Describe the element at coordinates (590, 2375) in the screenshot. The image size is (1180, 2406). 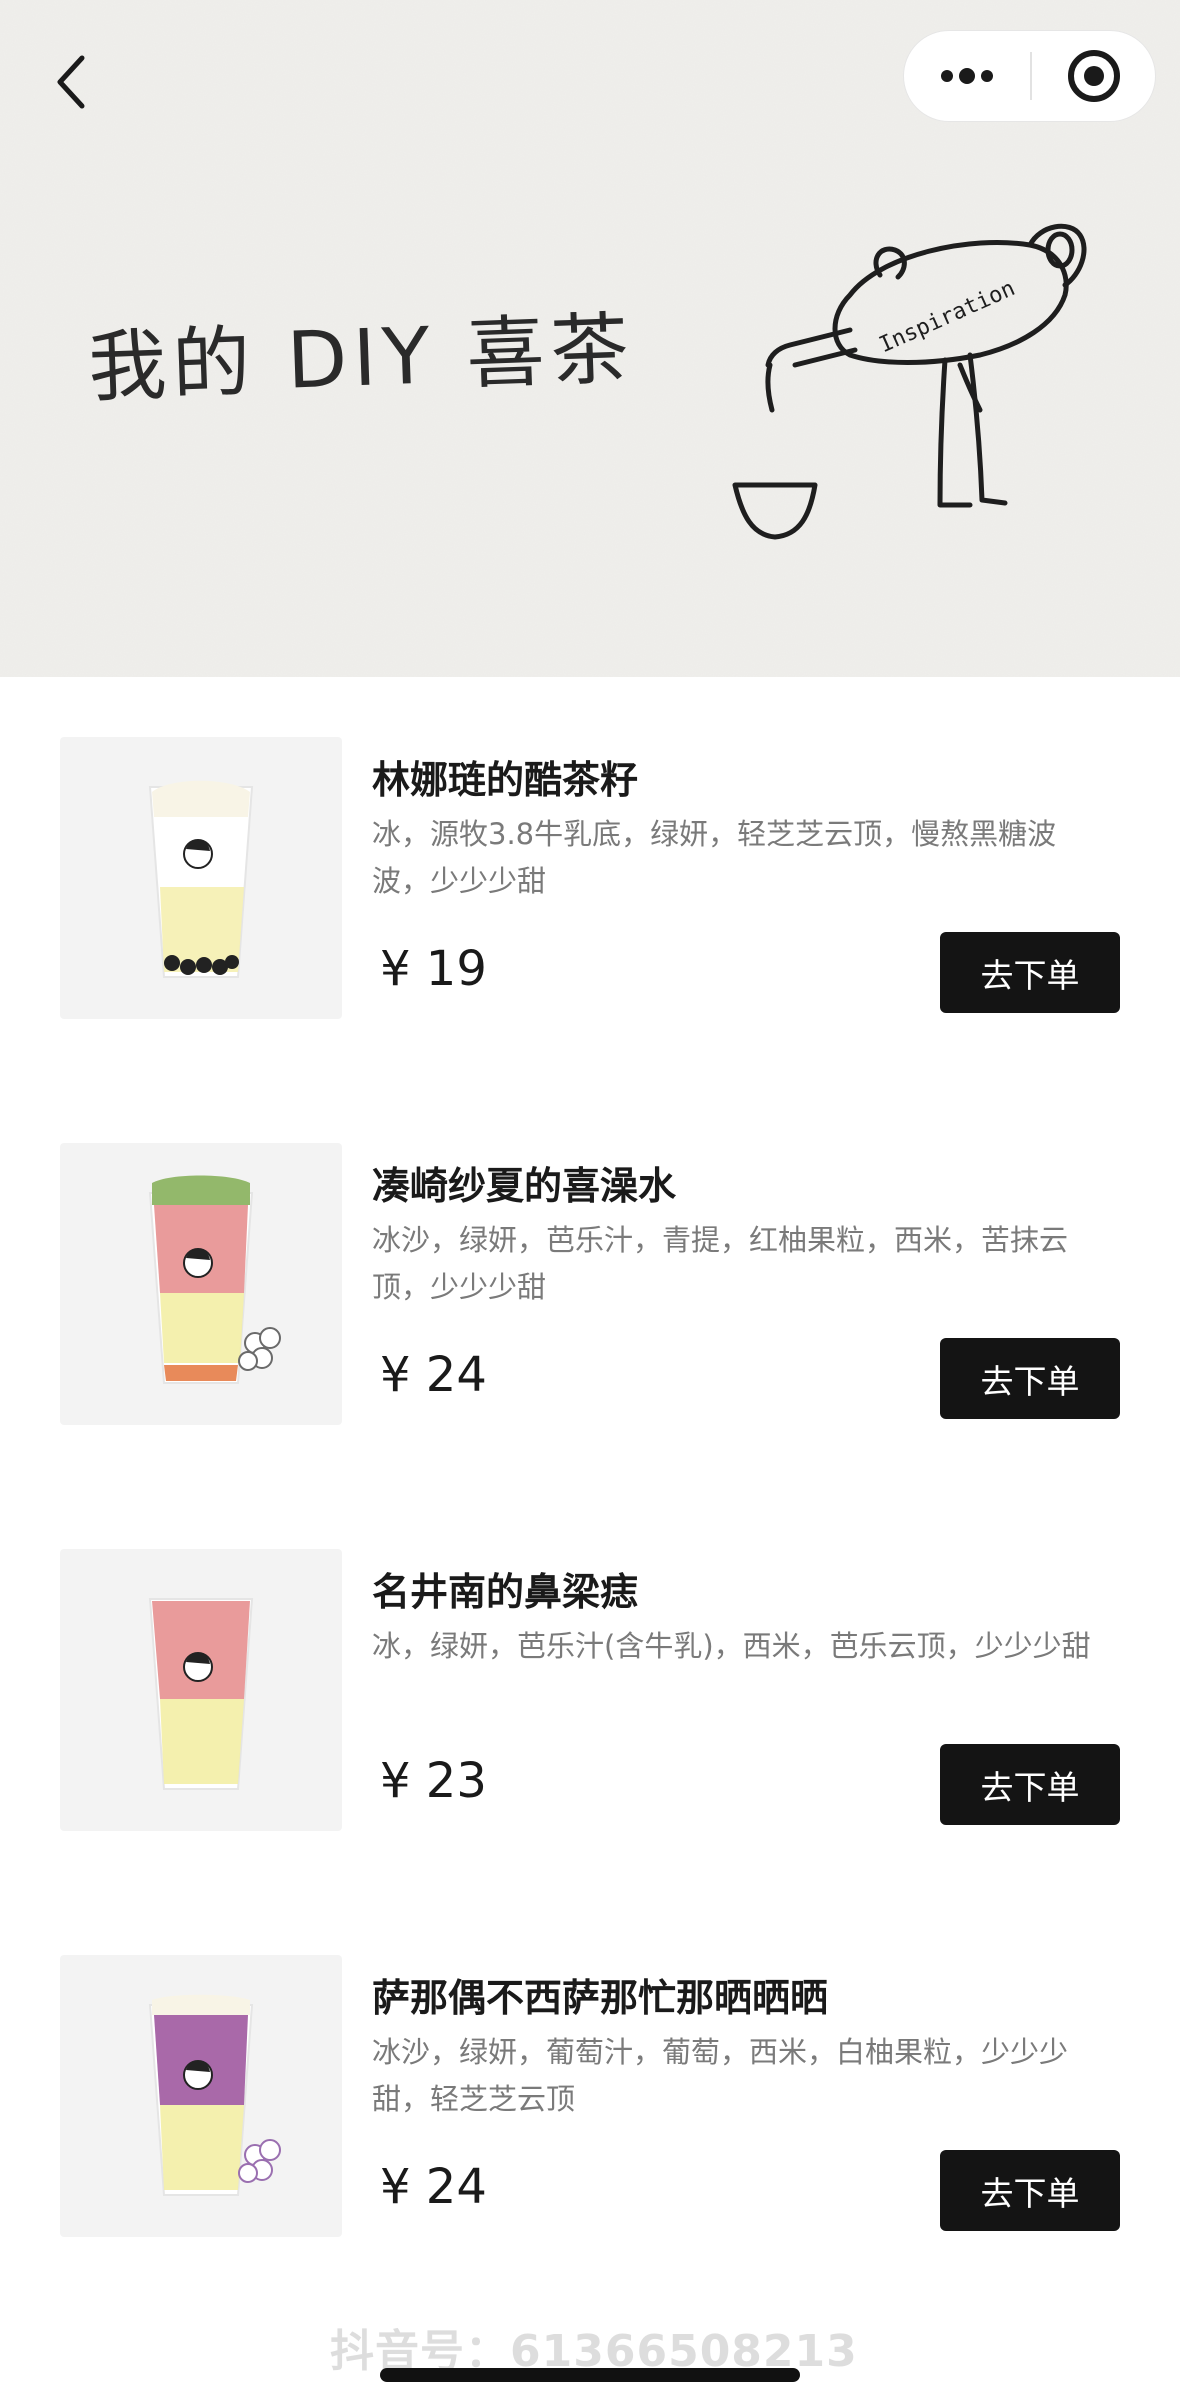
I see `home-indicator` at that location.